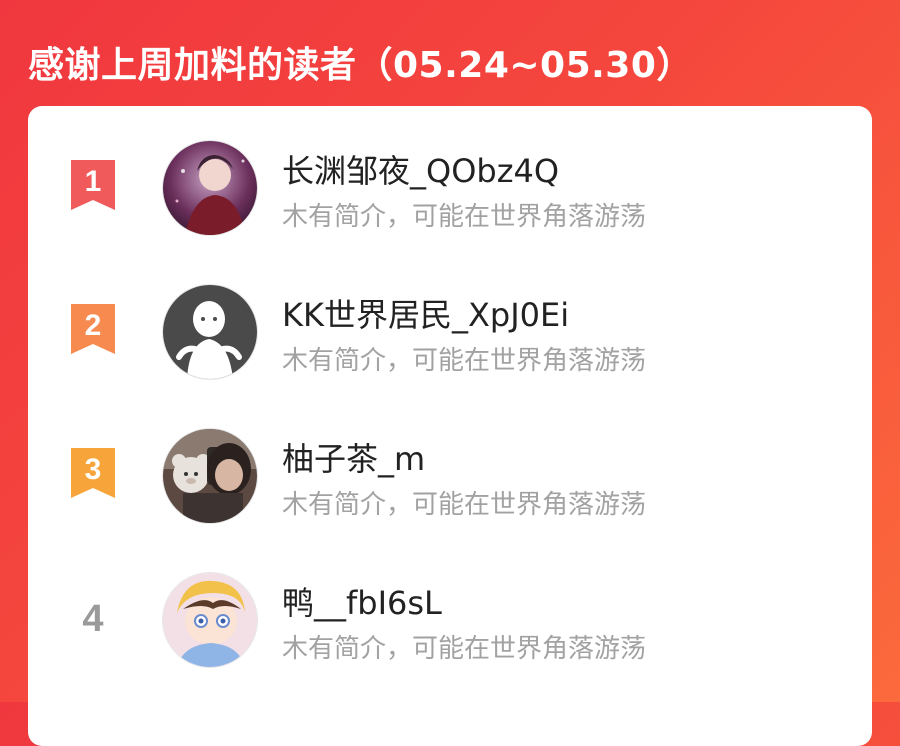  I want to click on reader-row-1: 1 长渊邹夜_QObz4Q 木有简介，可能在世界角落游荡, so click(450, 191).